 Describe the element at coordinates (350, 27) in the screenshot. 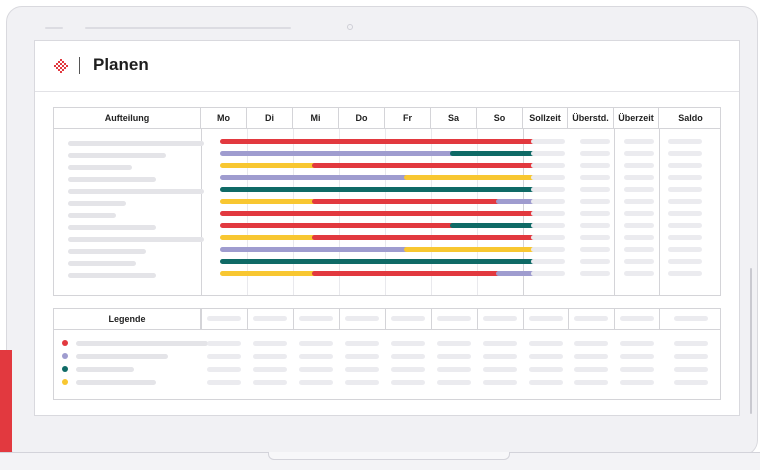

I see `camera-icon` at that location.